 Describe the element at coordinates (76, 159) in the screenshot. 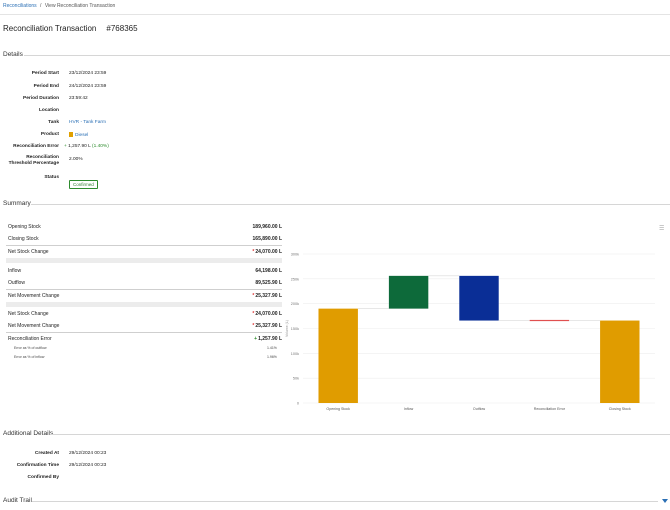

I see `threshold-value: 2.00%` at that location.